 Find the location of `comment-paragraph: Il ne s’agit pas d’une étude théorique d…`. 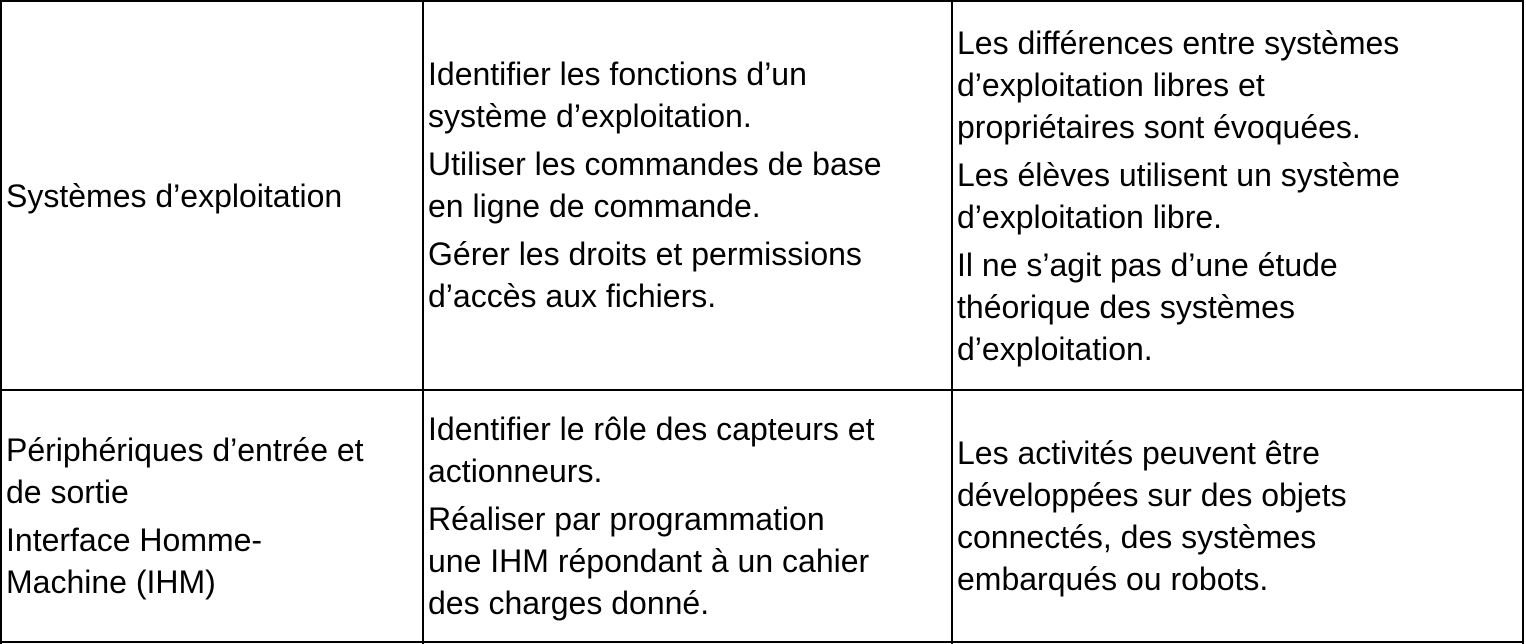

comment-paragraph: Il ne s’agit pas d’une étude théorique d… is located at coordinates (1238, 307).